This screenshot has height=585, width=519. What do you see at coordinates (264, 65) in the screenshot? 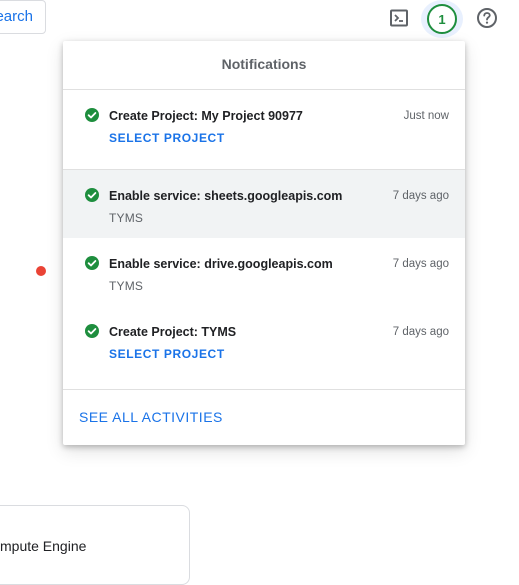
I see `panel-title: Notifications` at bounding box center [264, 65].